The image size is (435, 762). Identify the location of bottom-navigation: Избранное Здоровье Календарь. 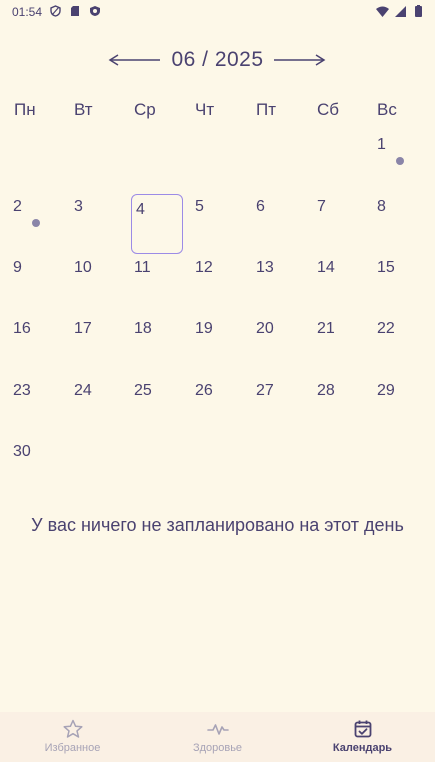
(217, 737).